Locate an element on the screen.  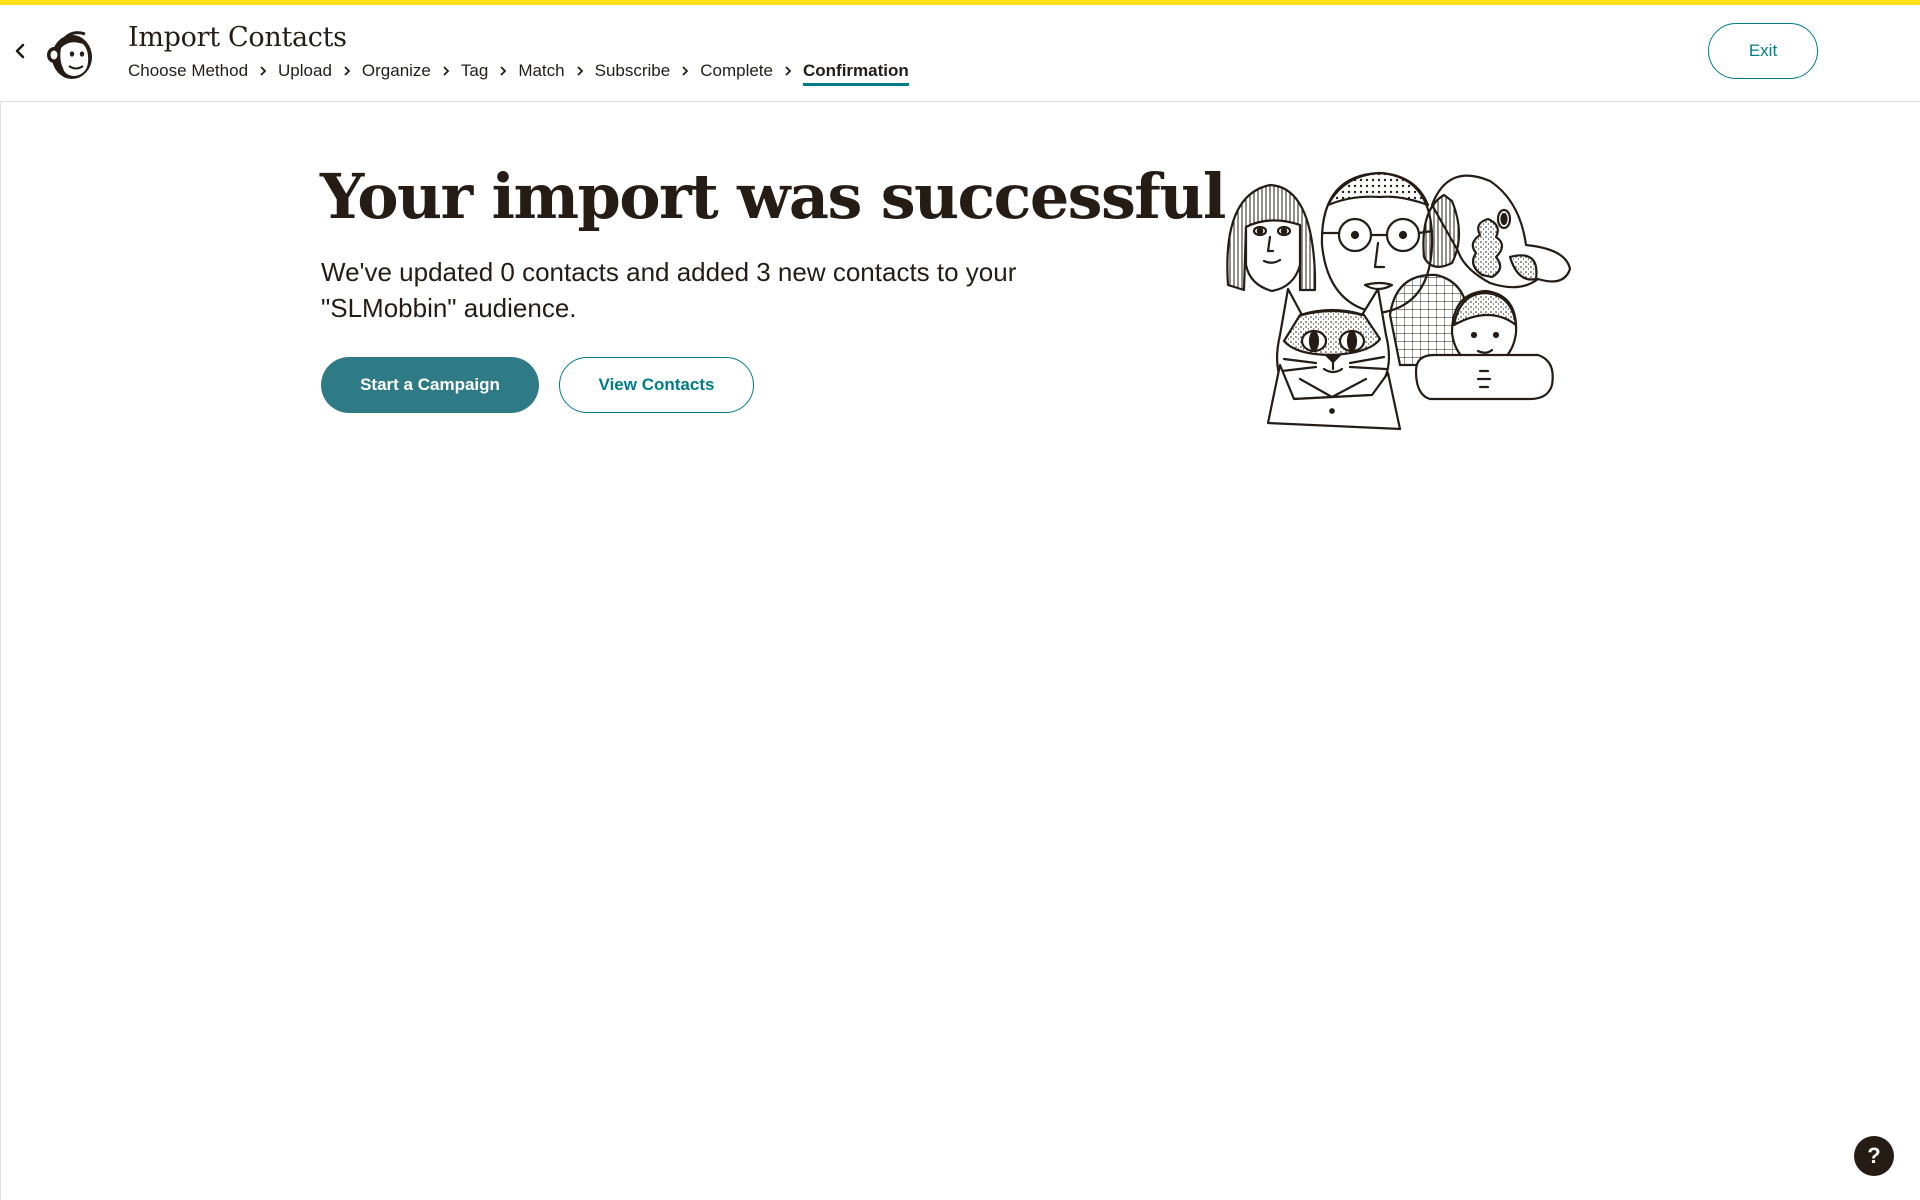
step-choose-method: Choose Method is located at coordinates (188, 71).